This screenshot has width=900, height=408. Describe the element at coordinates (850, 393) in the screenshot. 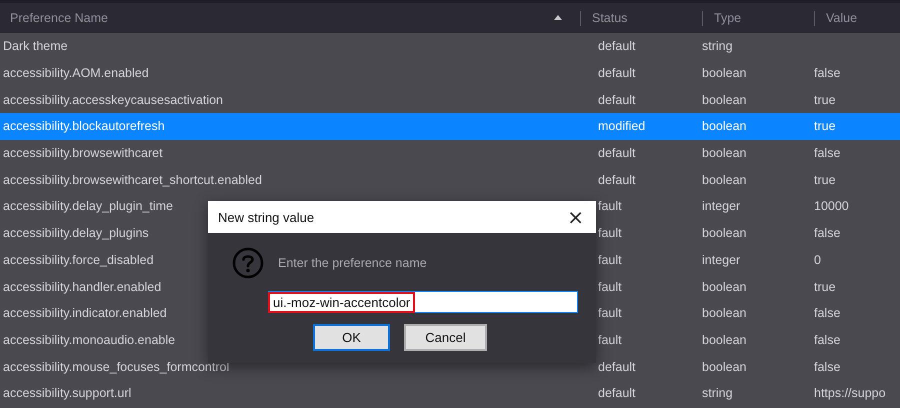

I see `table-cell: https://suppo` at that location.